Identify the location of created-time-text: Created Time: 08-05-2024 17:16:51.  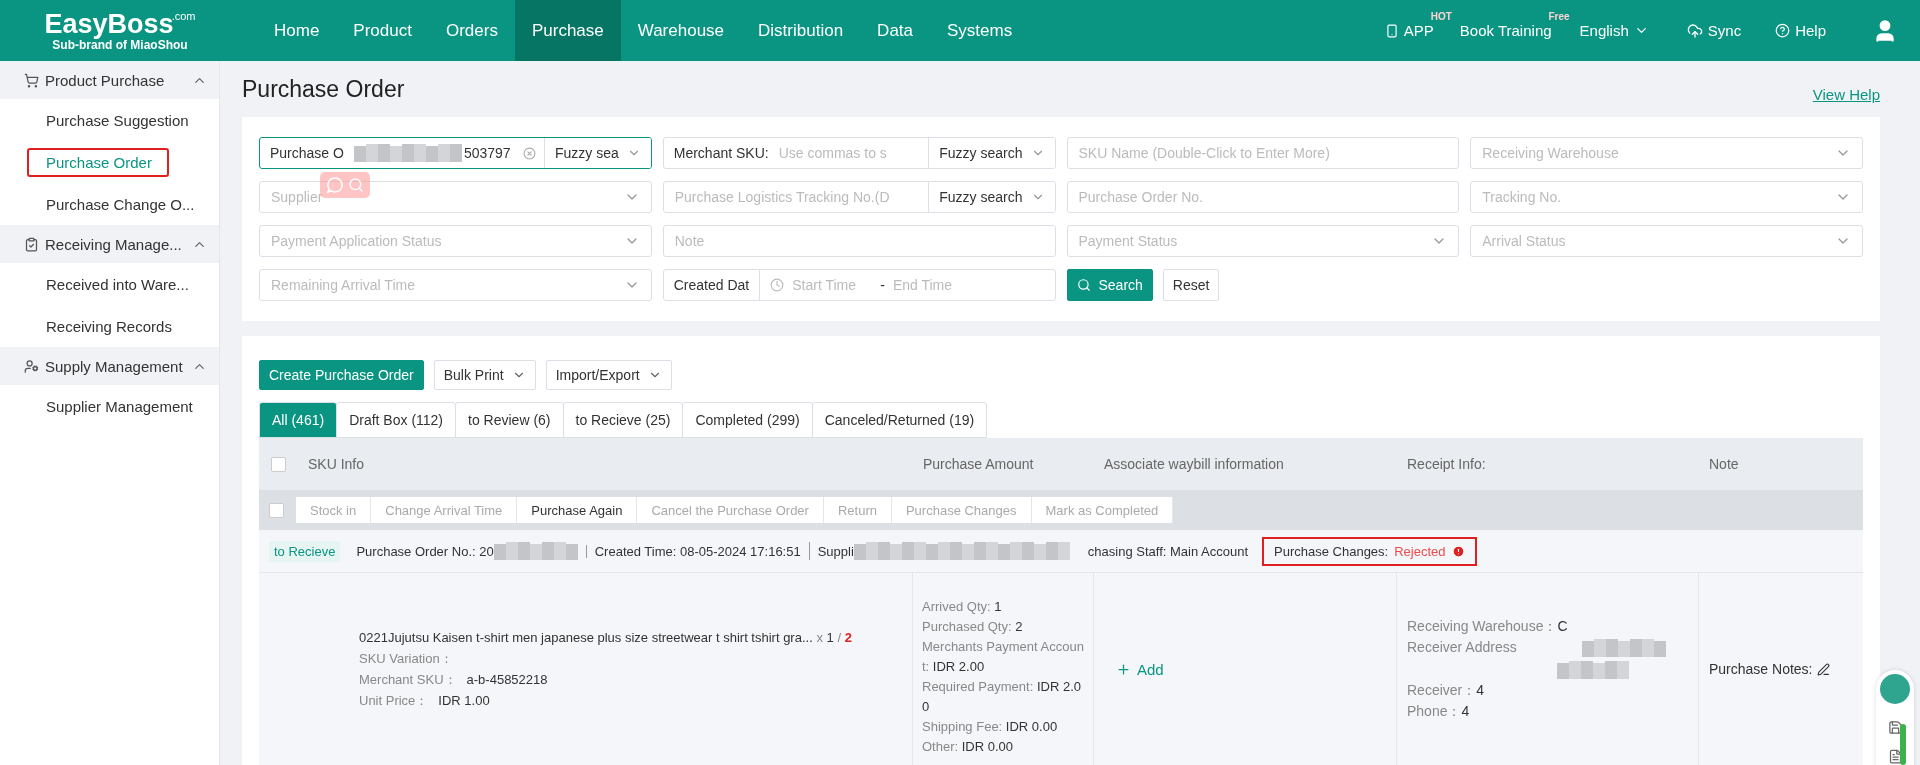
(697, 551).